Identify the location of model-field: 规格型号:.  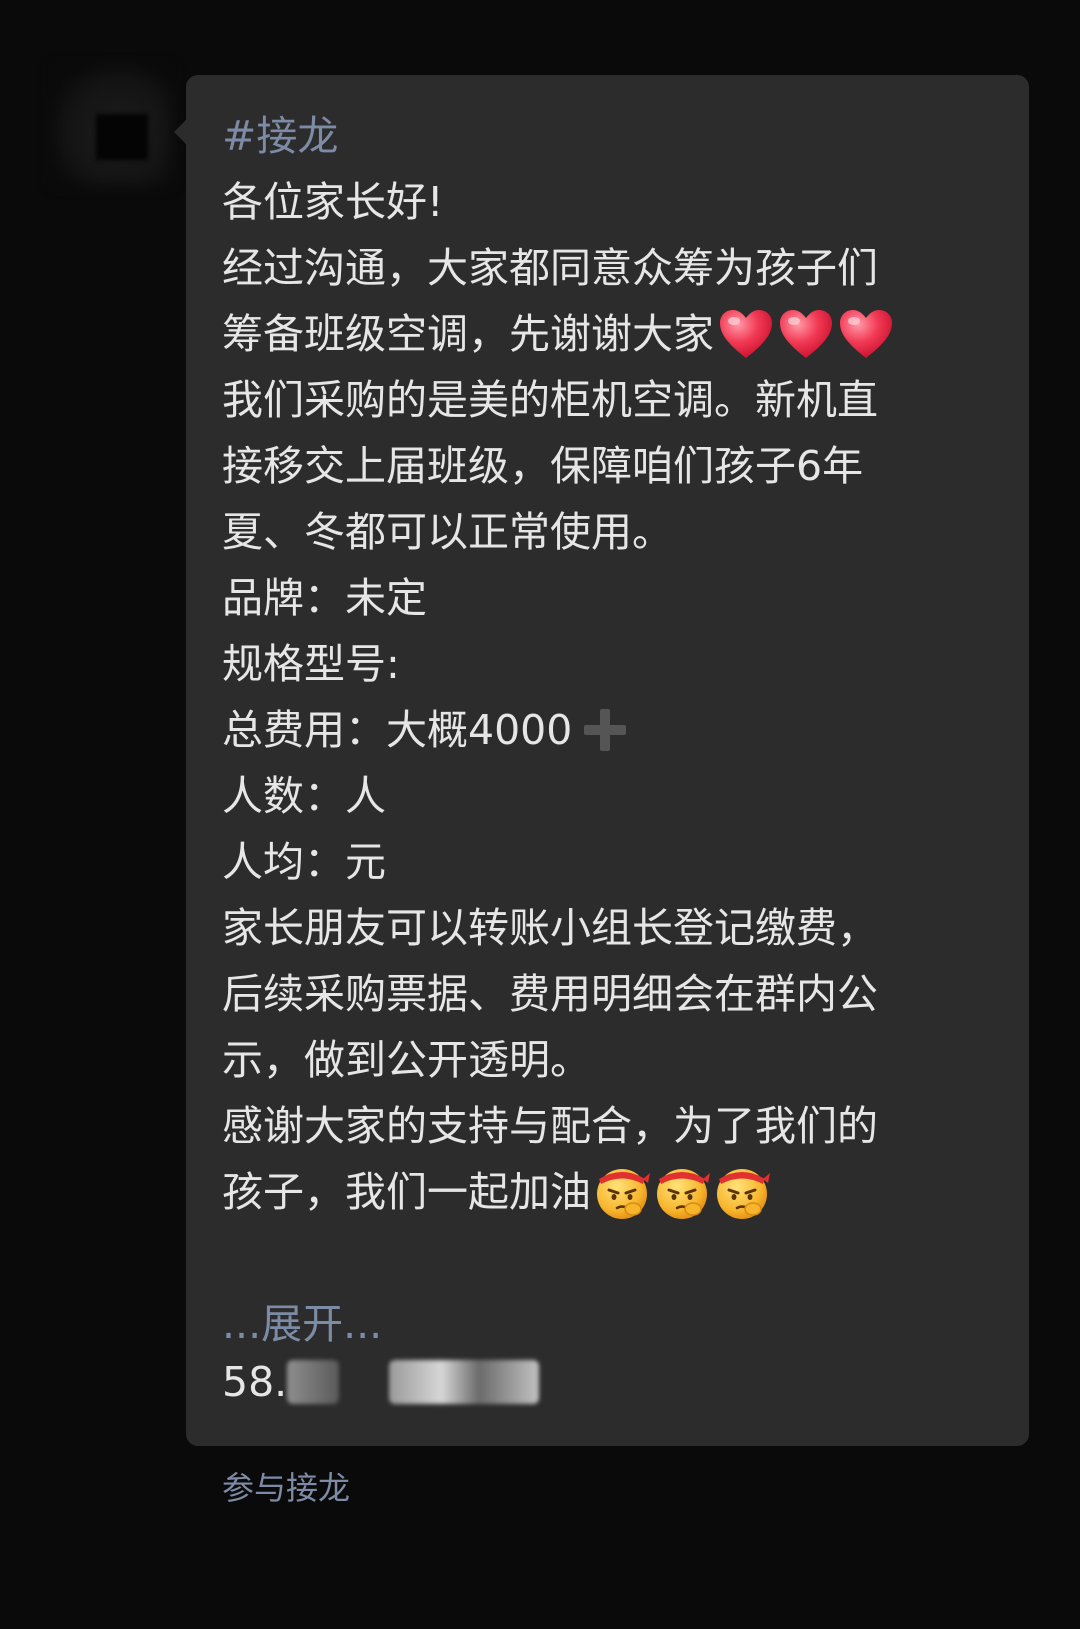
(311, 664).